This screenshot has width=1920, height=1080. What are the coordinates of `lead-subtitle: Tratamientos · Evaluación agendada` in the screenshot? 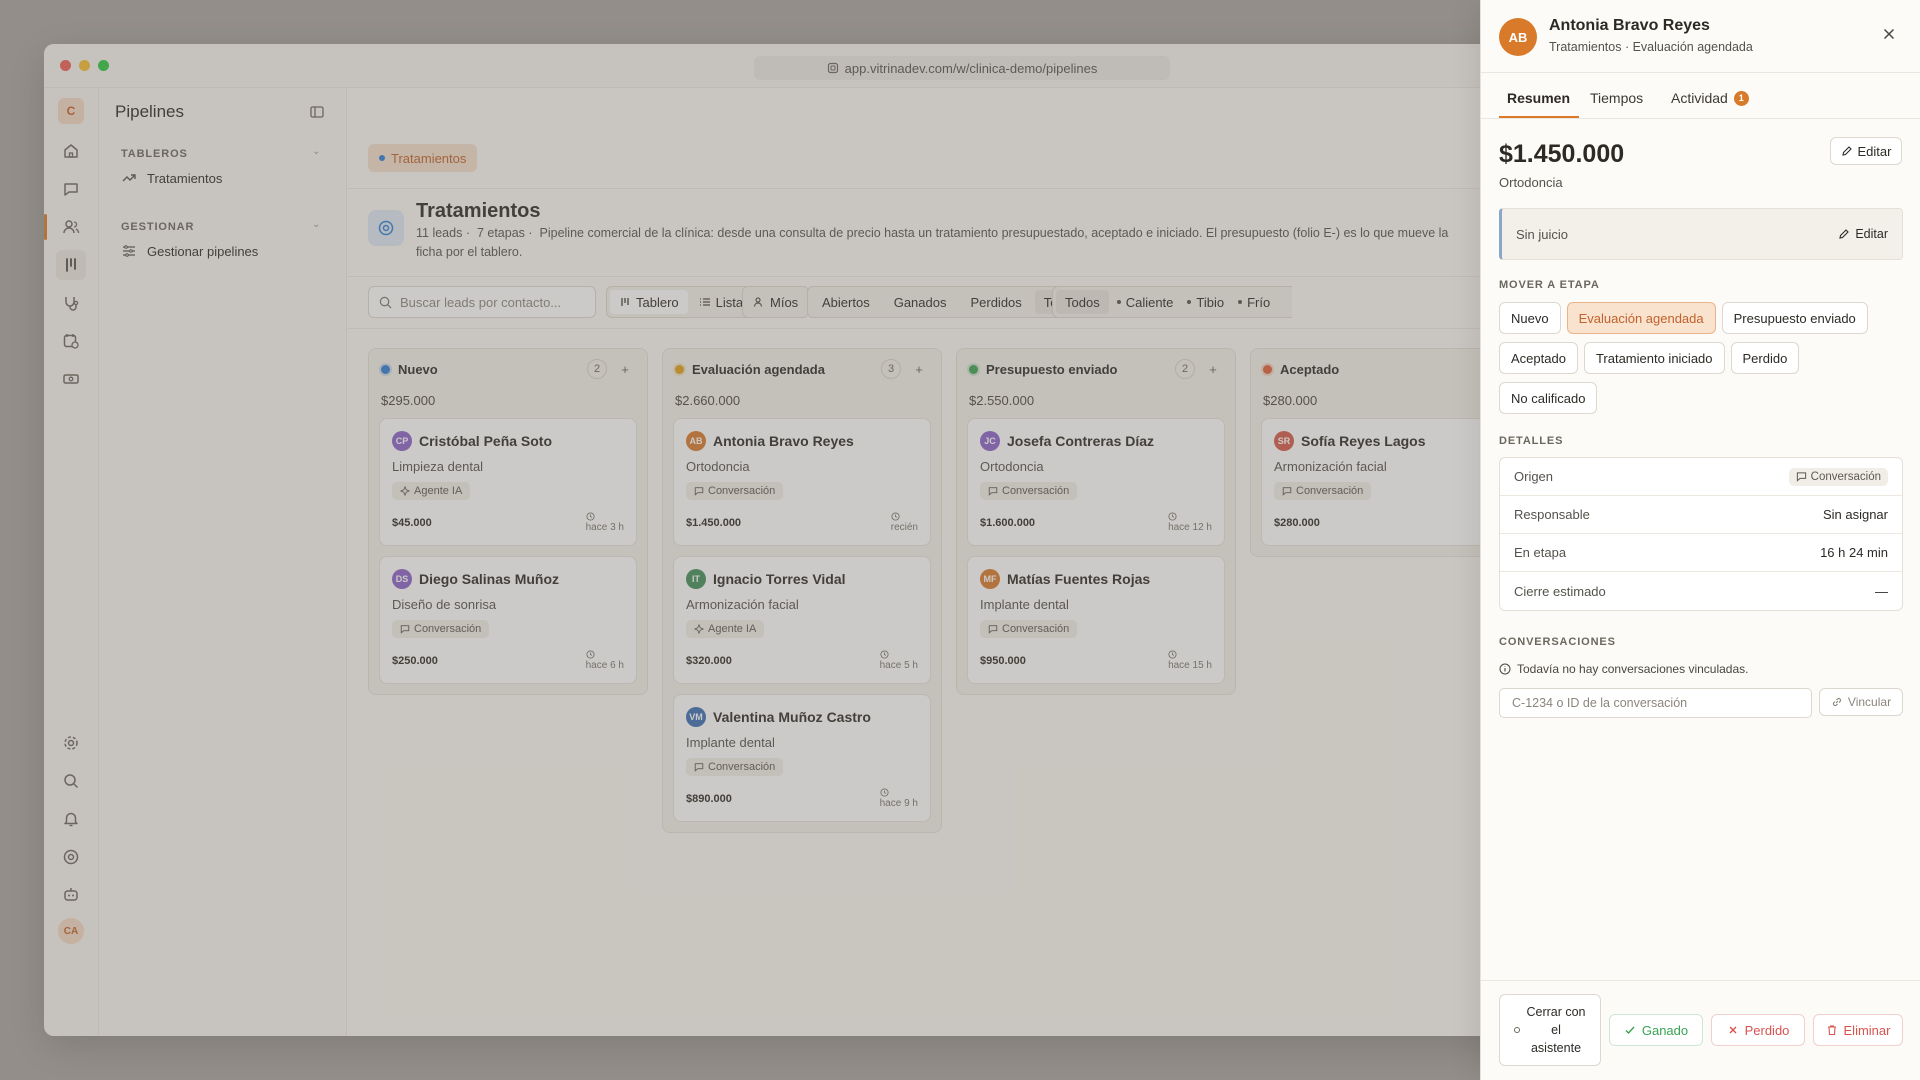 It's located at (1651, 47).